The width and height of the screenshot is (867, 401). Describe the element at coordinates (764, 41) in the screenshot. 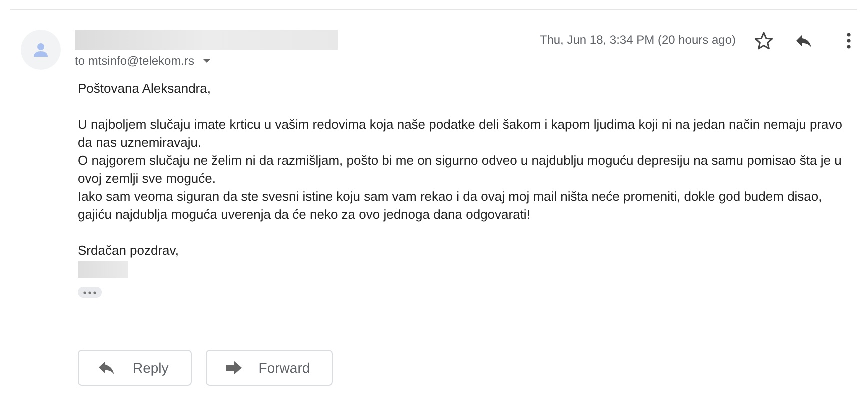

I see `star-icon` at that location.